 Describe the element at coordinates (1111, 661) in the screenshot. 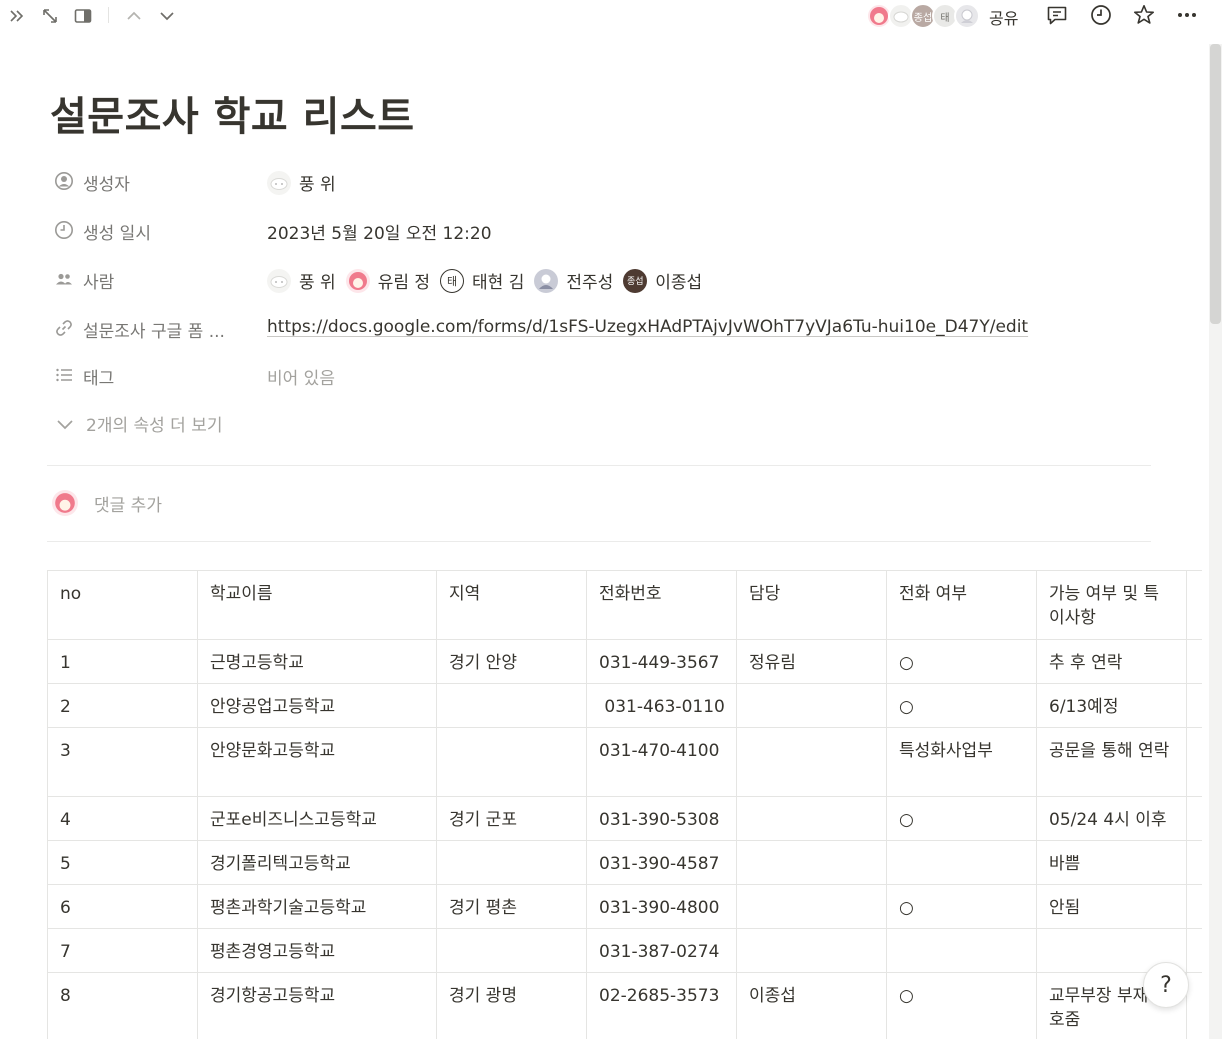

I see `table-cell: 추 후 연락` at that location.